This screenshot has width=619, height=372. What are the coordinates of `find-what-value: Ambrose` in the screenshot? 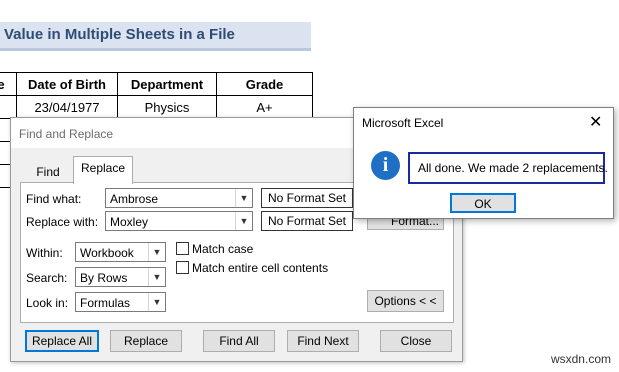 It's located at (134, 199).